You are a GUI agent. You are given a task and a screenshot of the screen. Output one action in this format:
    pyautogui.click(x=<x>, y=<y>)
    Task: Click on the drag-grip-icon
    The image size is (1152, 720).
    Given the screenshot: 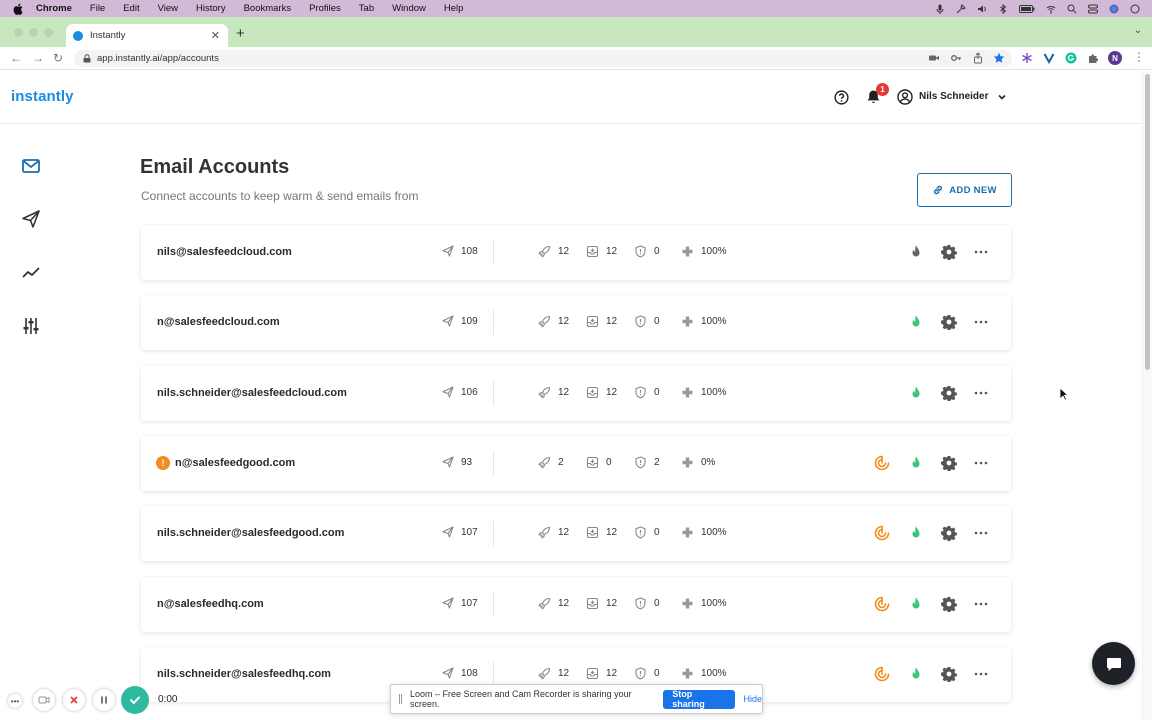 What is the action you would take?
    pyautogui.click(x=400, y=699)
    